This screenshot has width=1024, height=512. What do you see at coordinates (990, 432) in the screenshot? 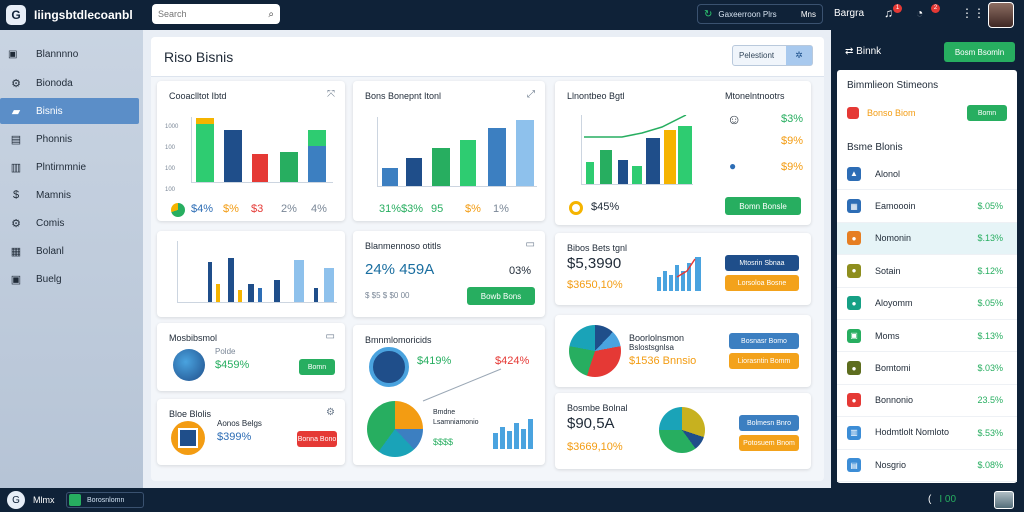
I see `item-value: $.53%` at bounding box center [990, 432].